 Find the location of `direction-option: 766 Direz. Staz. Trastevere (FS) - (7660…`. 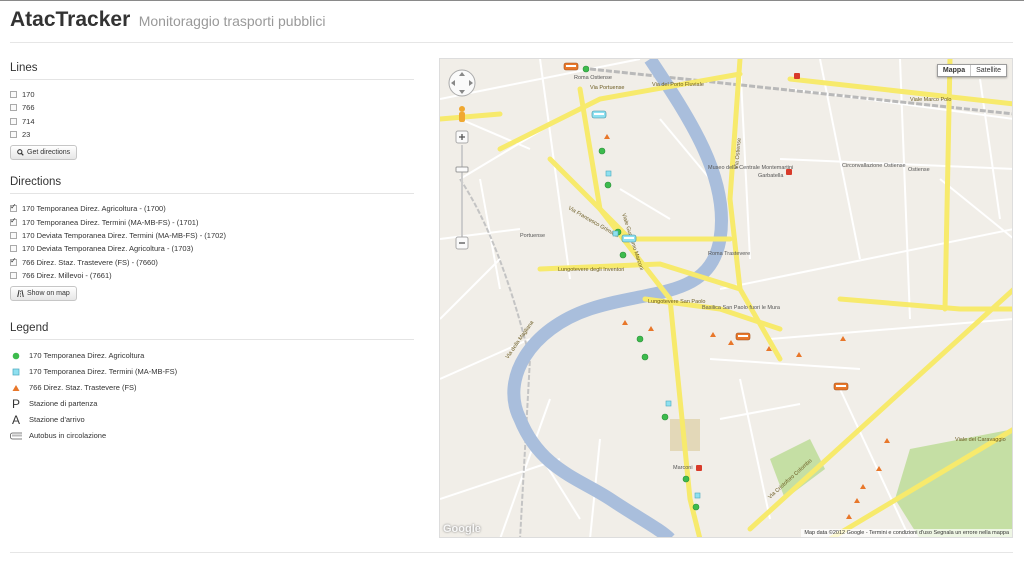

direction-option: 766 Direz. Staz. Trastevere (FS) - (7660… is located at coordinates (212, 261).